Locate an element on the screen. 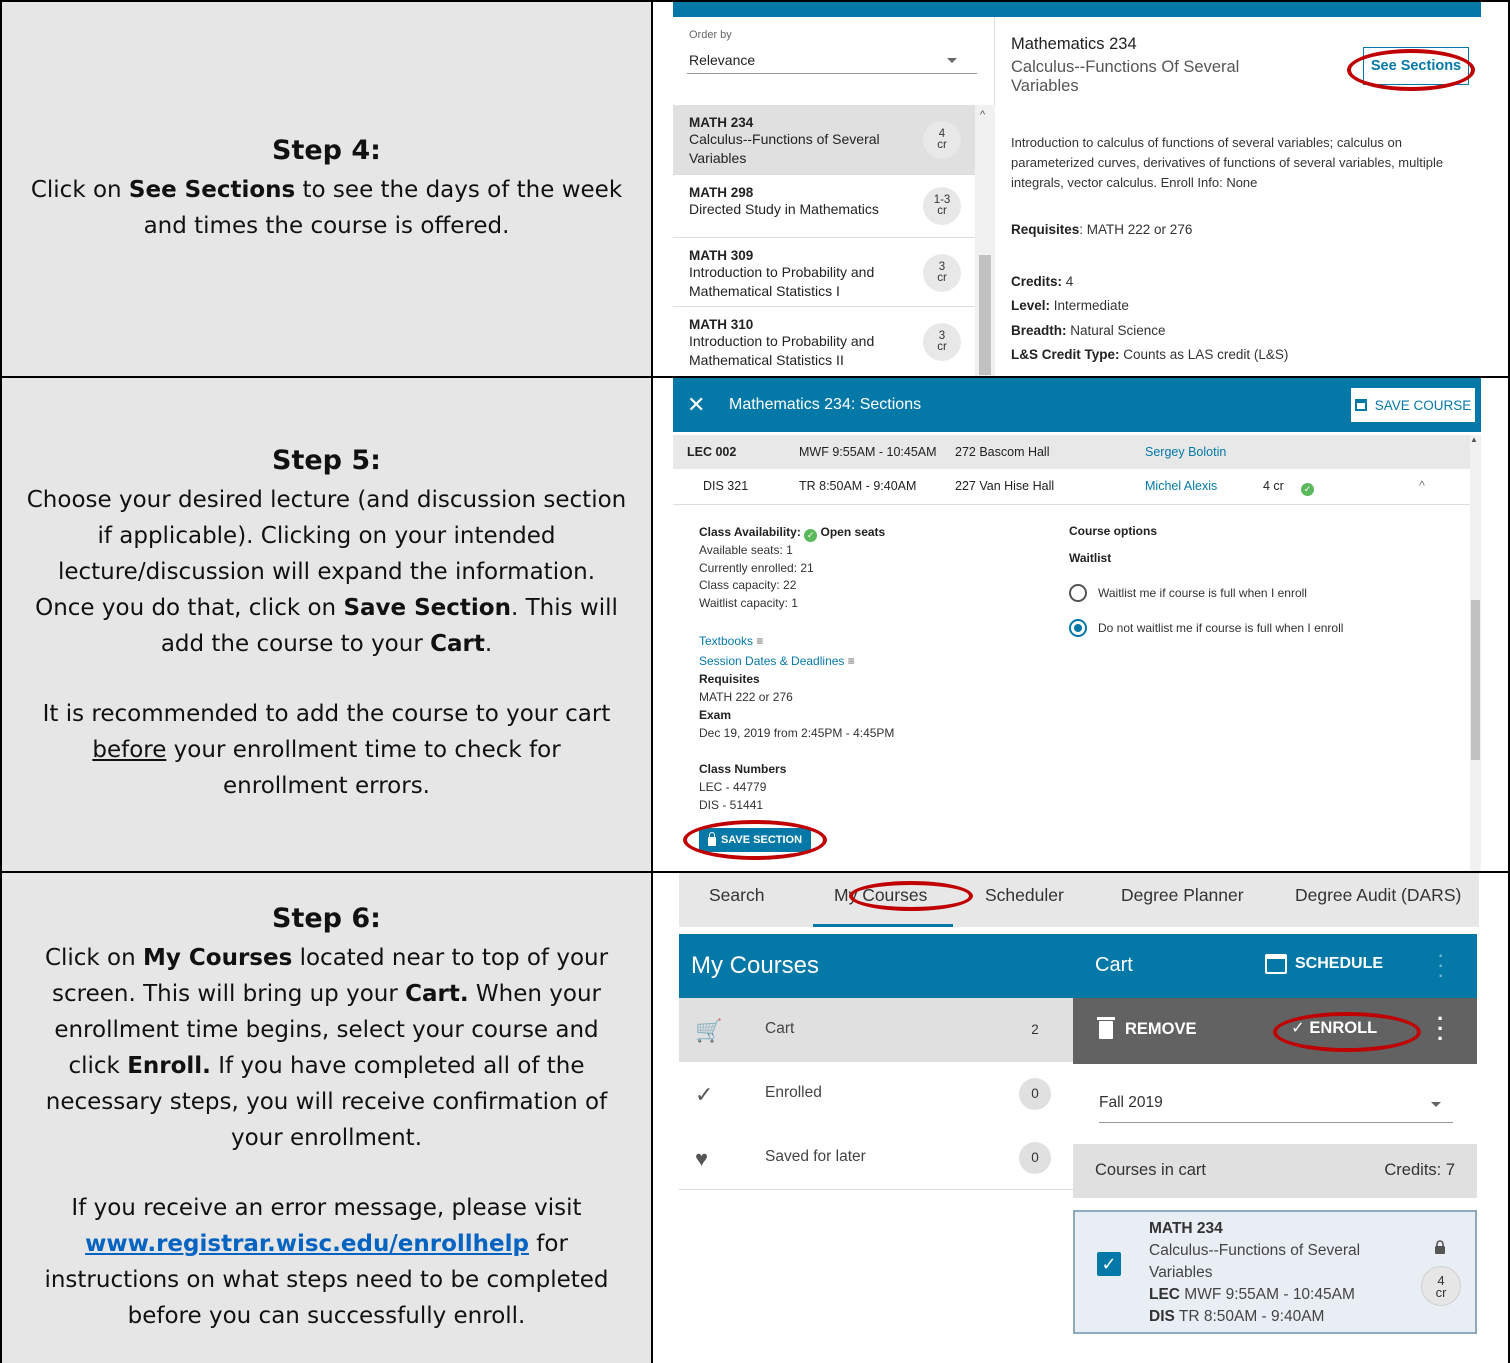 Image resolution: width=1510 pixels, height=1363 pixels. scroll-up-icon: ^ is located at coordinates (982, 115).